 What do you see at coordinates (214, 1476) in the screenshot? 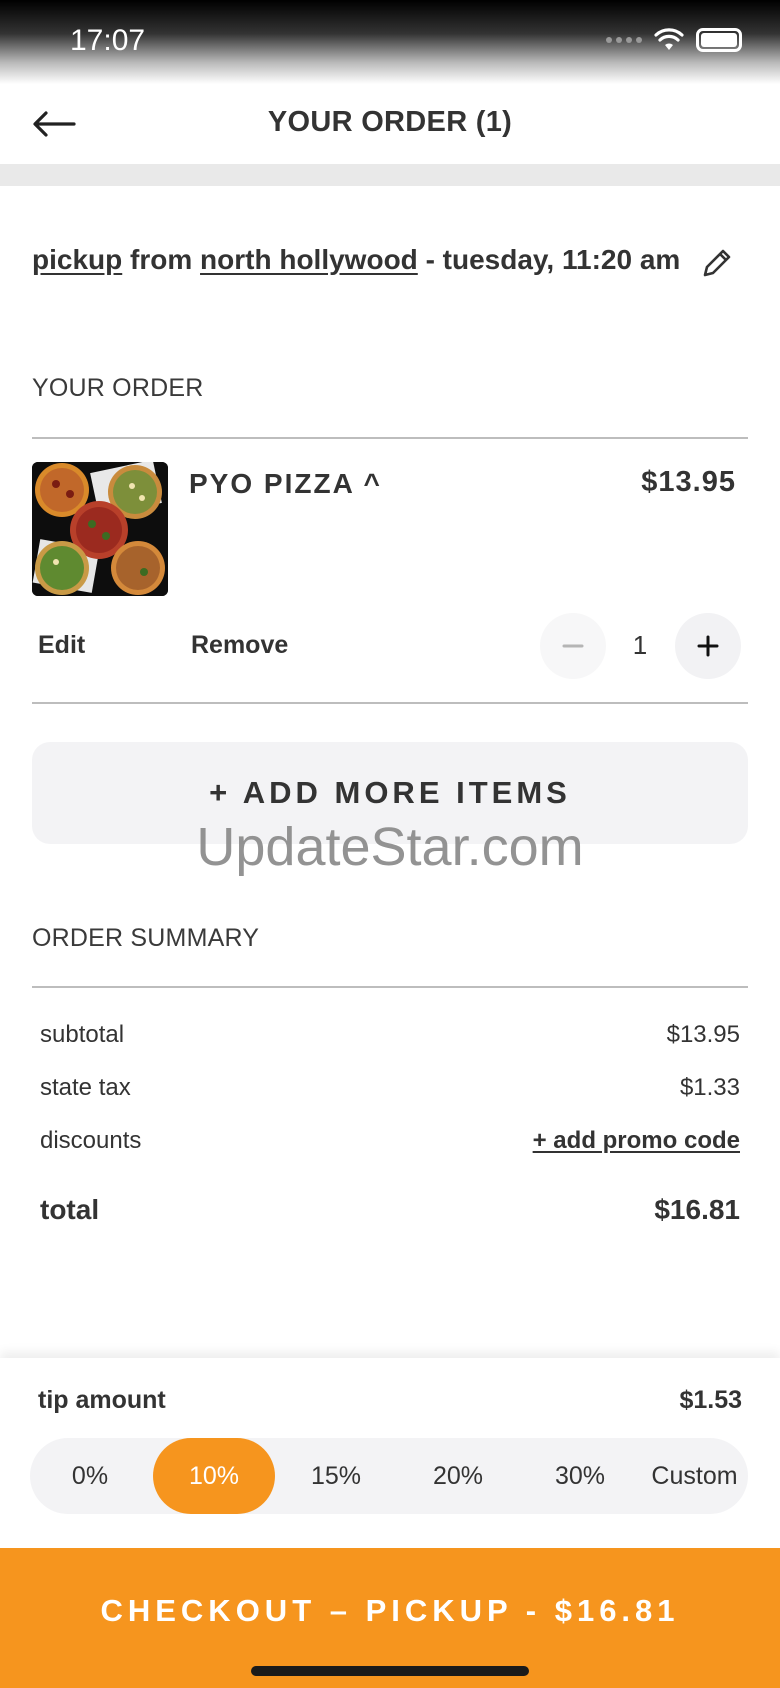
I see `tip-option-10: 10%` at bounding box center [214, 1476].